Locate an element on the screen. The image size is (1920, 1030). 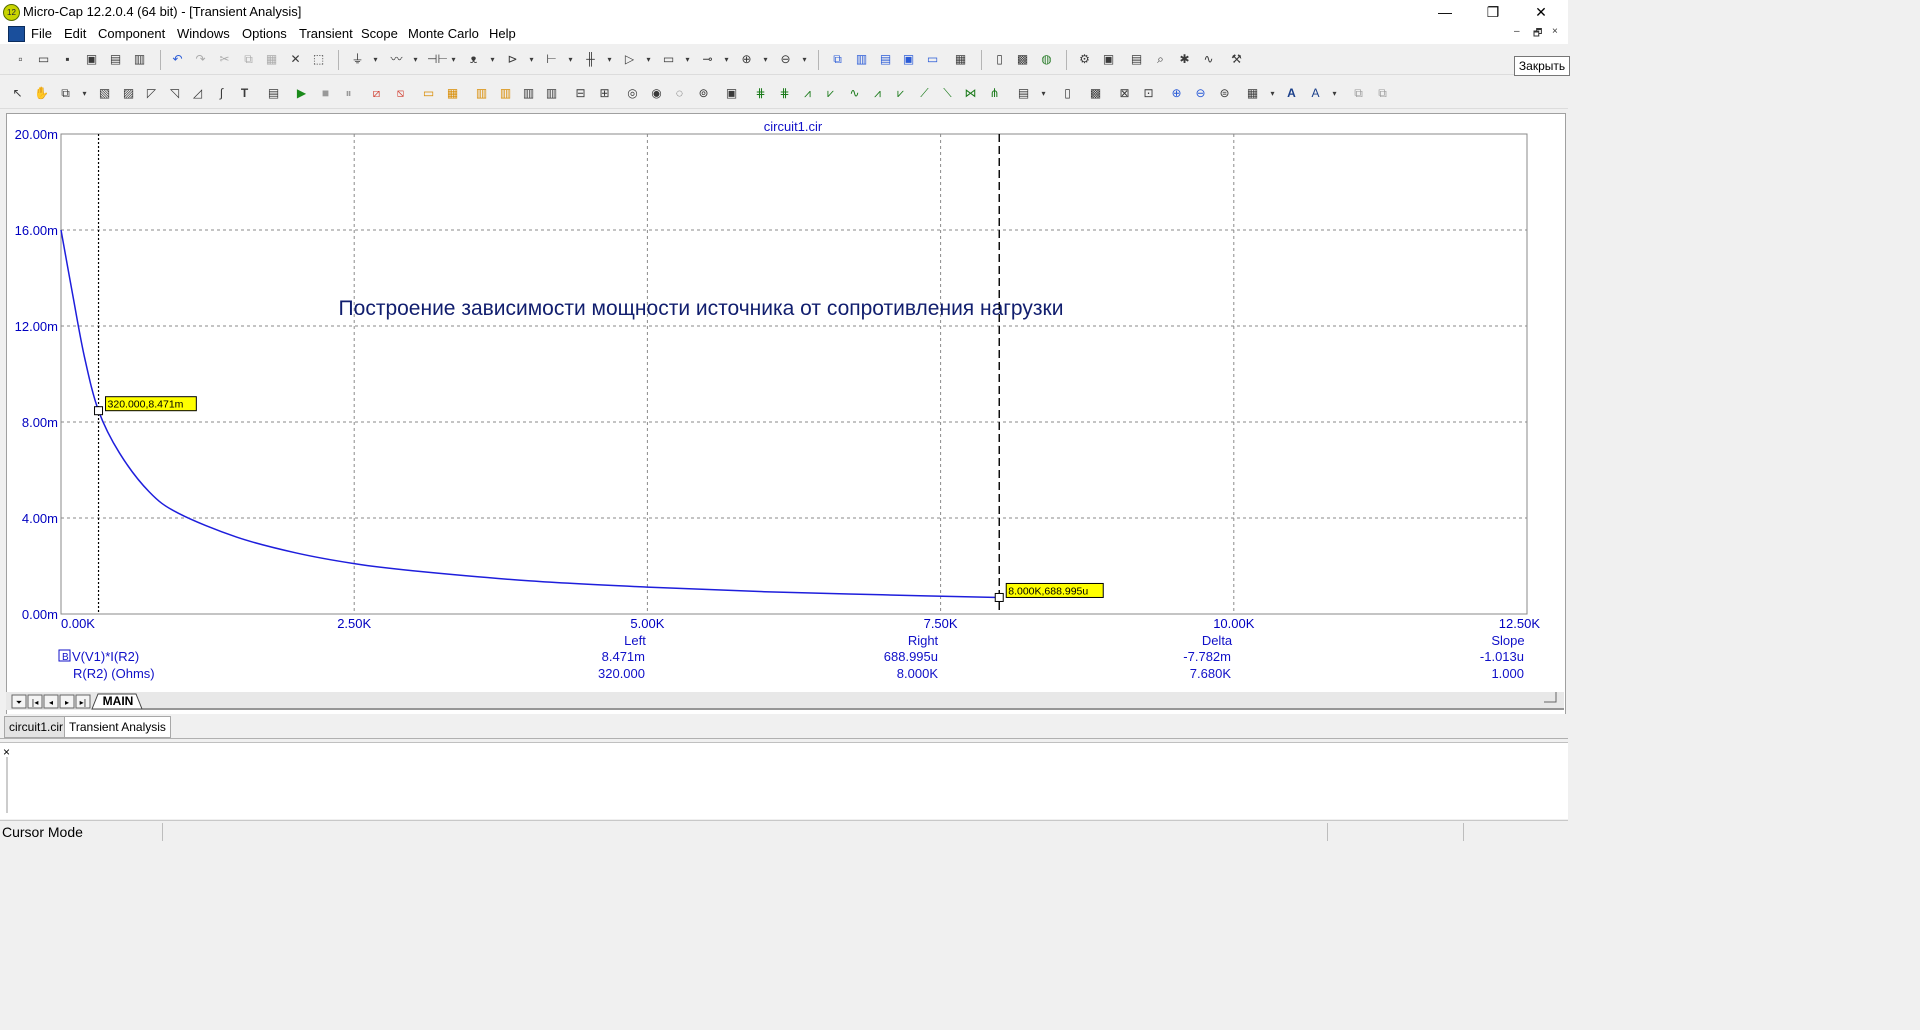
zoom-fit-icon: ◌ is located at coordinates (679, 93).